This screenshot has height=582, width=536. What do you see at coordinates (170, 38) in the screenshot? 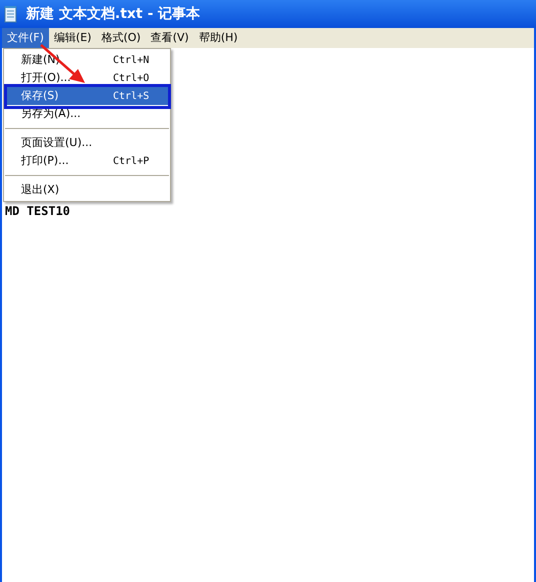
I see `menu-item: 查看(V)` at bounding box center [170, 38].